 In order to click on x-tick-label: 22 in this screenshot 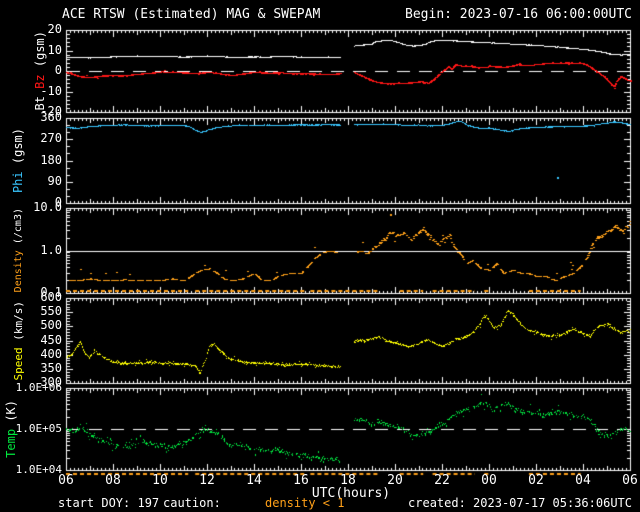, I will do `click(442, 480)`.